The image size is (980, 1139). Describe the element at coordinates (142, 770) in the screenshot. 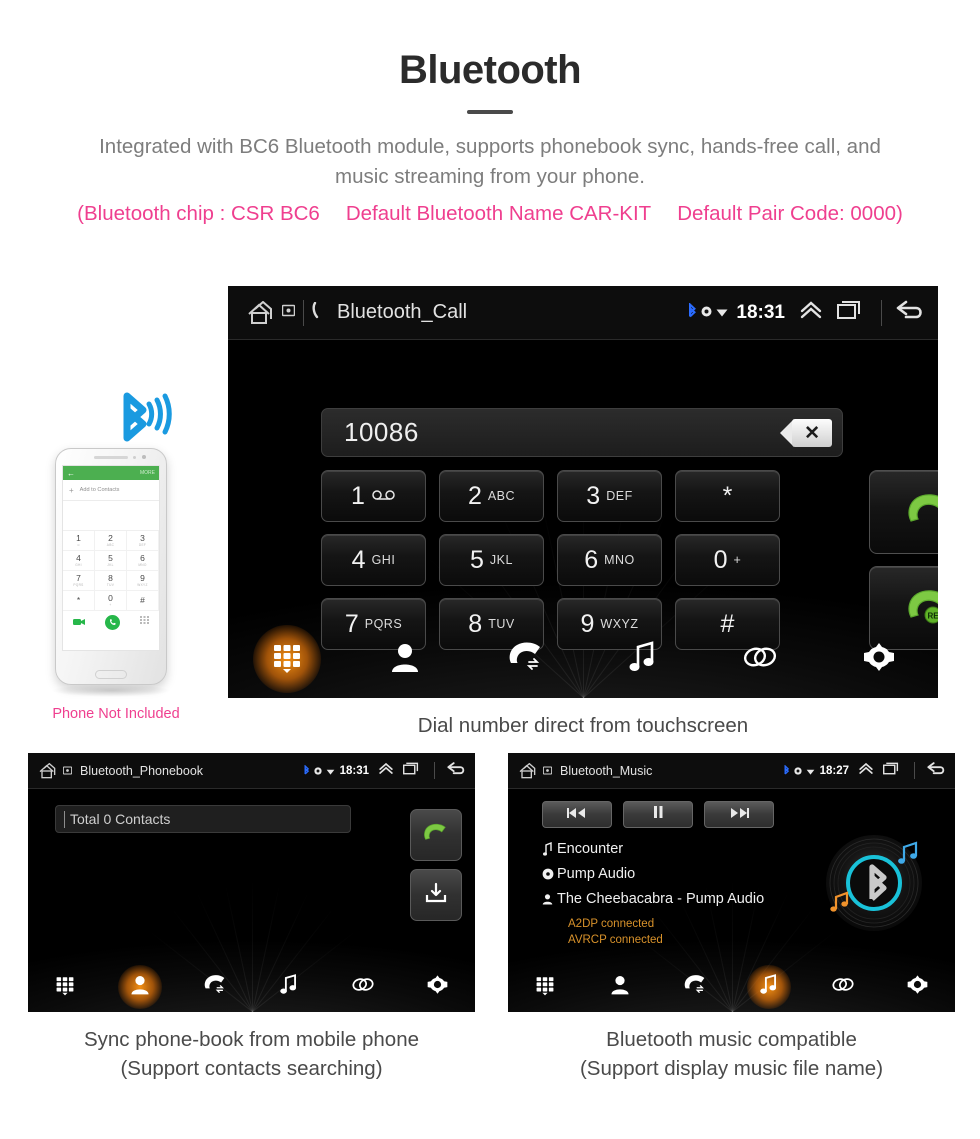

I see `screen-title: Bluetooth_Phonebook` at that location.